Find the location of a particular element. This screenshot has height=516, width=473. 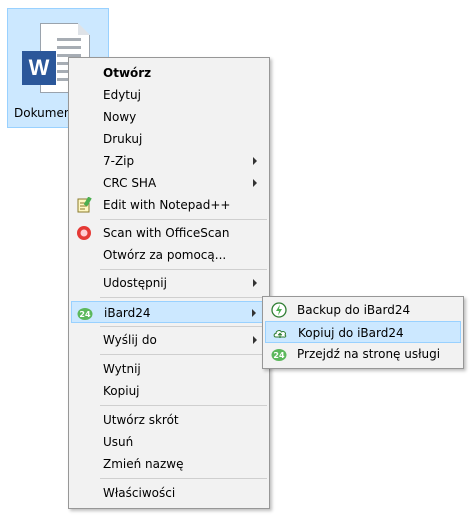

menu-item-label: Otwórz is located at coordinates (127, 73).